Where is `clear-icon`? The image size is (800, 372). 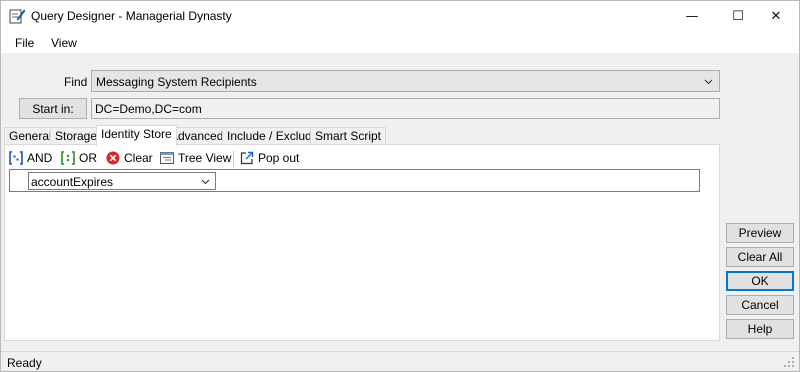 clear-icon is located at coordinates (113, 158).